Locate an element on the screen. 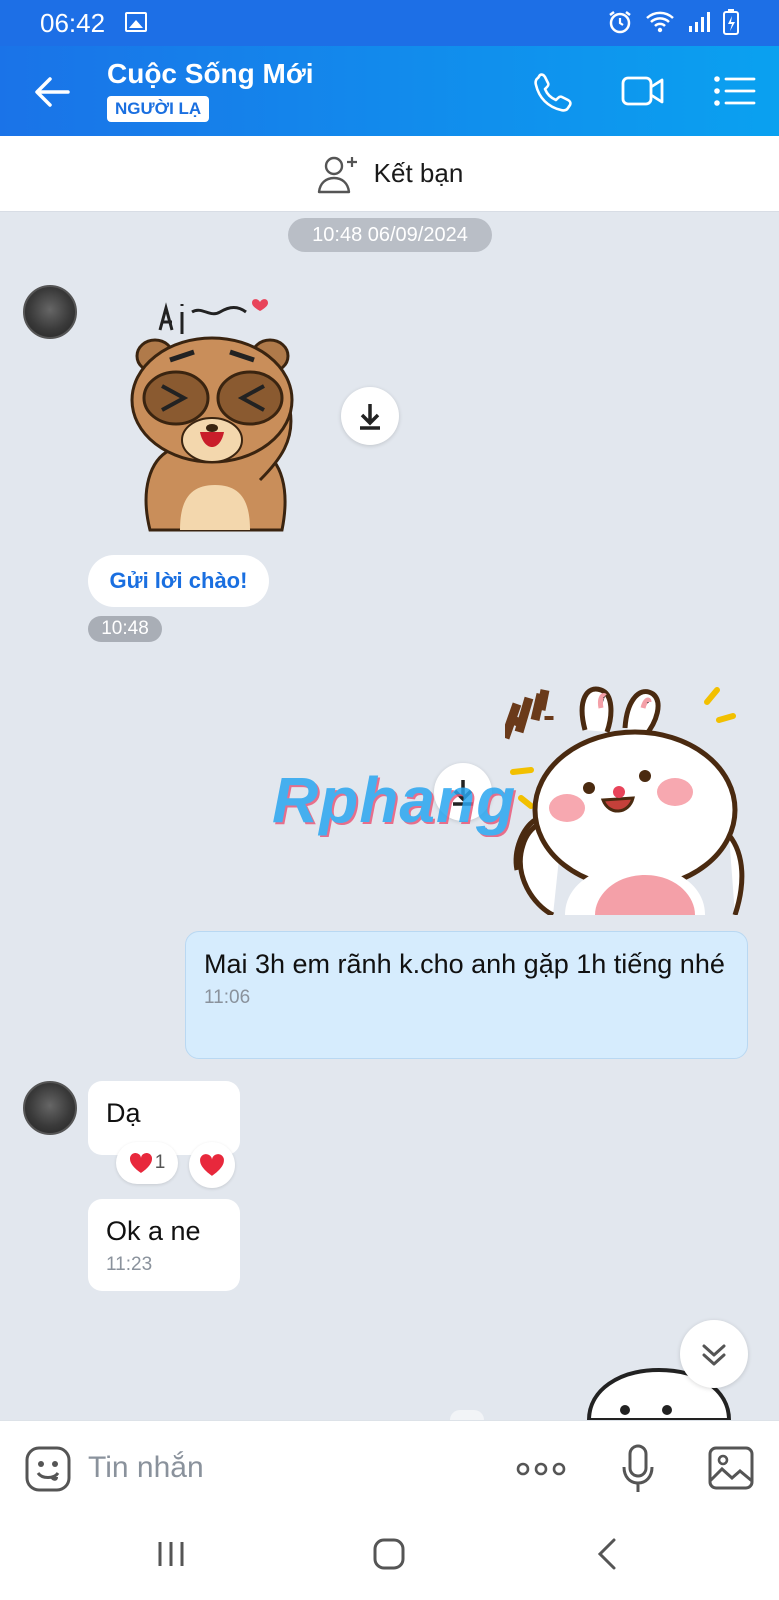  download-sticker-button is located at coordinates (370, 416).